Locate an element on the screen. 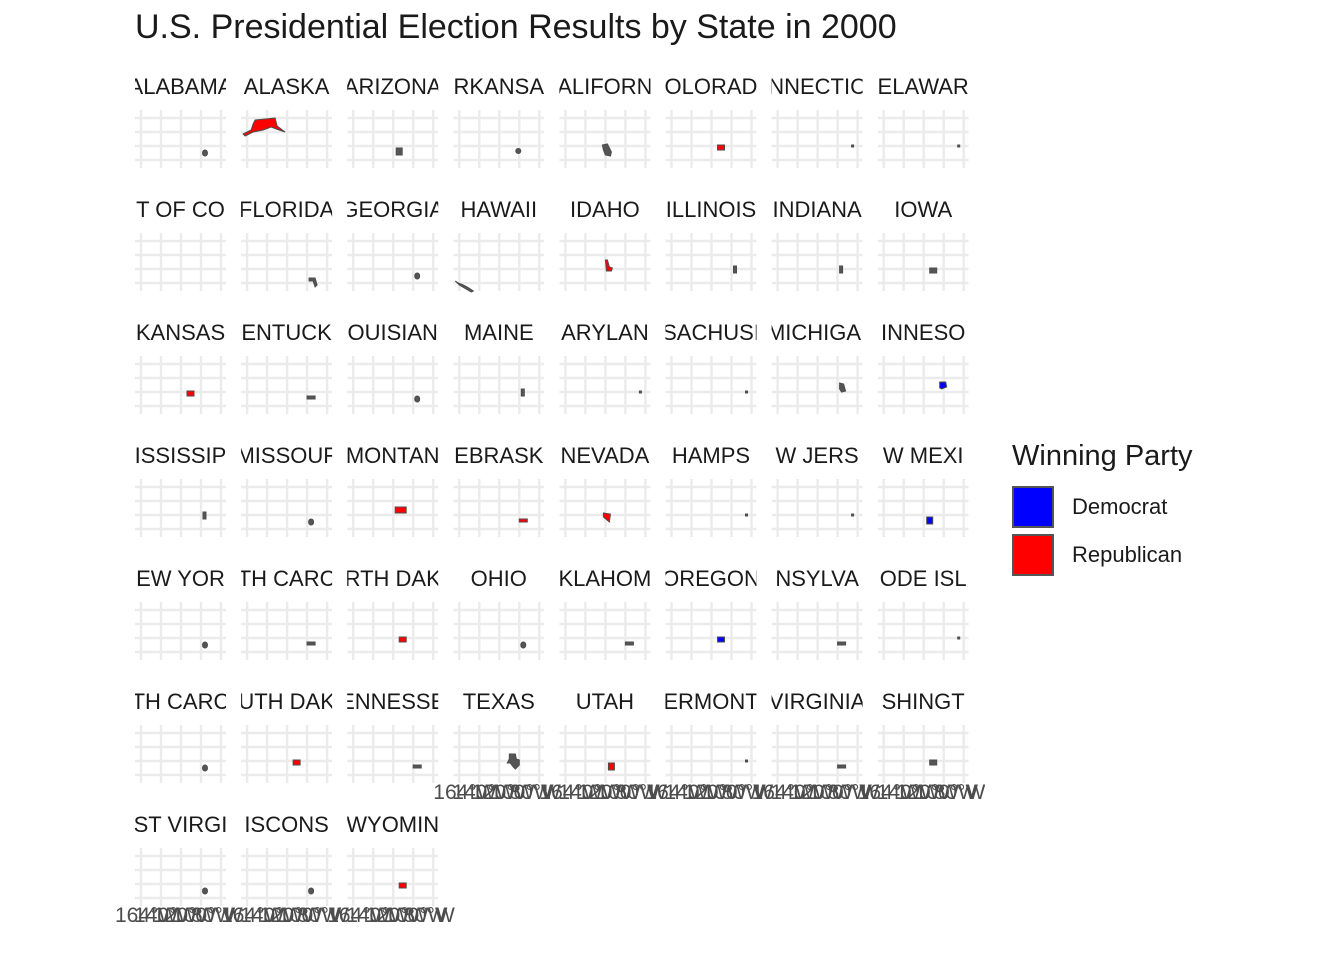 The height and width of the screenshot is (960, 1344). facet-label: VIRGINIA is located at coordinates (817, 701).